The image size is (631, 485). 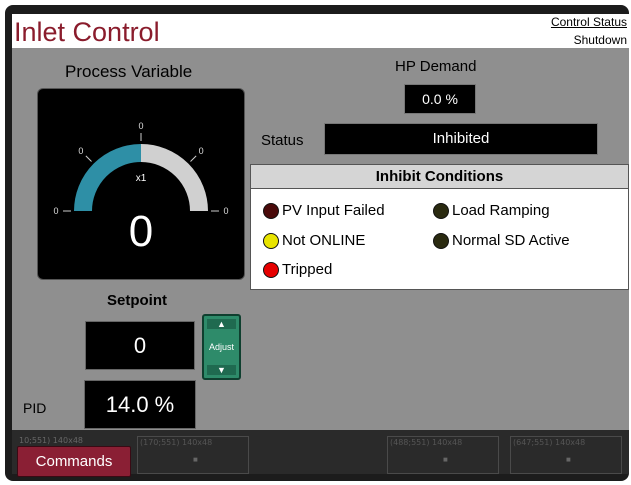 What do you see at coordinates (501, 210) in the screenshot?
I see `condition-label: Load Ramping` at bounding box center [501, 210].